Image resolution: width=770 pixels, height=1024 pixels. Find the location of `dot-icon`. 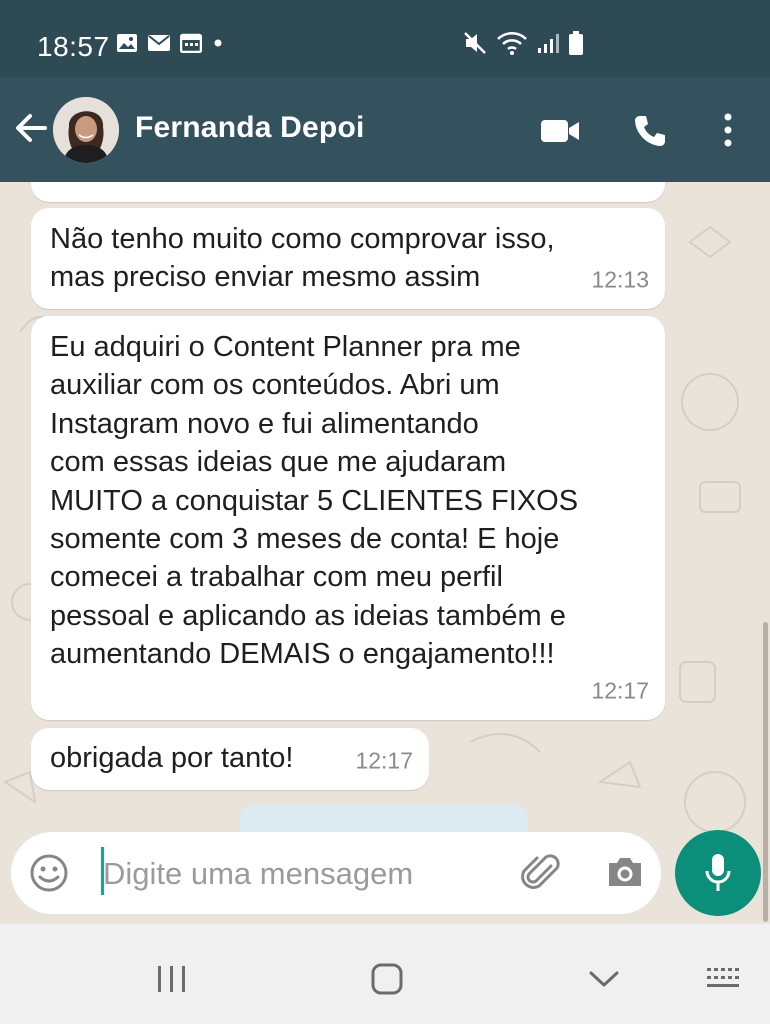

dot-icon is located at coordinates (218, 43).